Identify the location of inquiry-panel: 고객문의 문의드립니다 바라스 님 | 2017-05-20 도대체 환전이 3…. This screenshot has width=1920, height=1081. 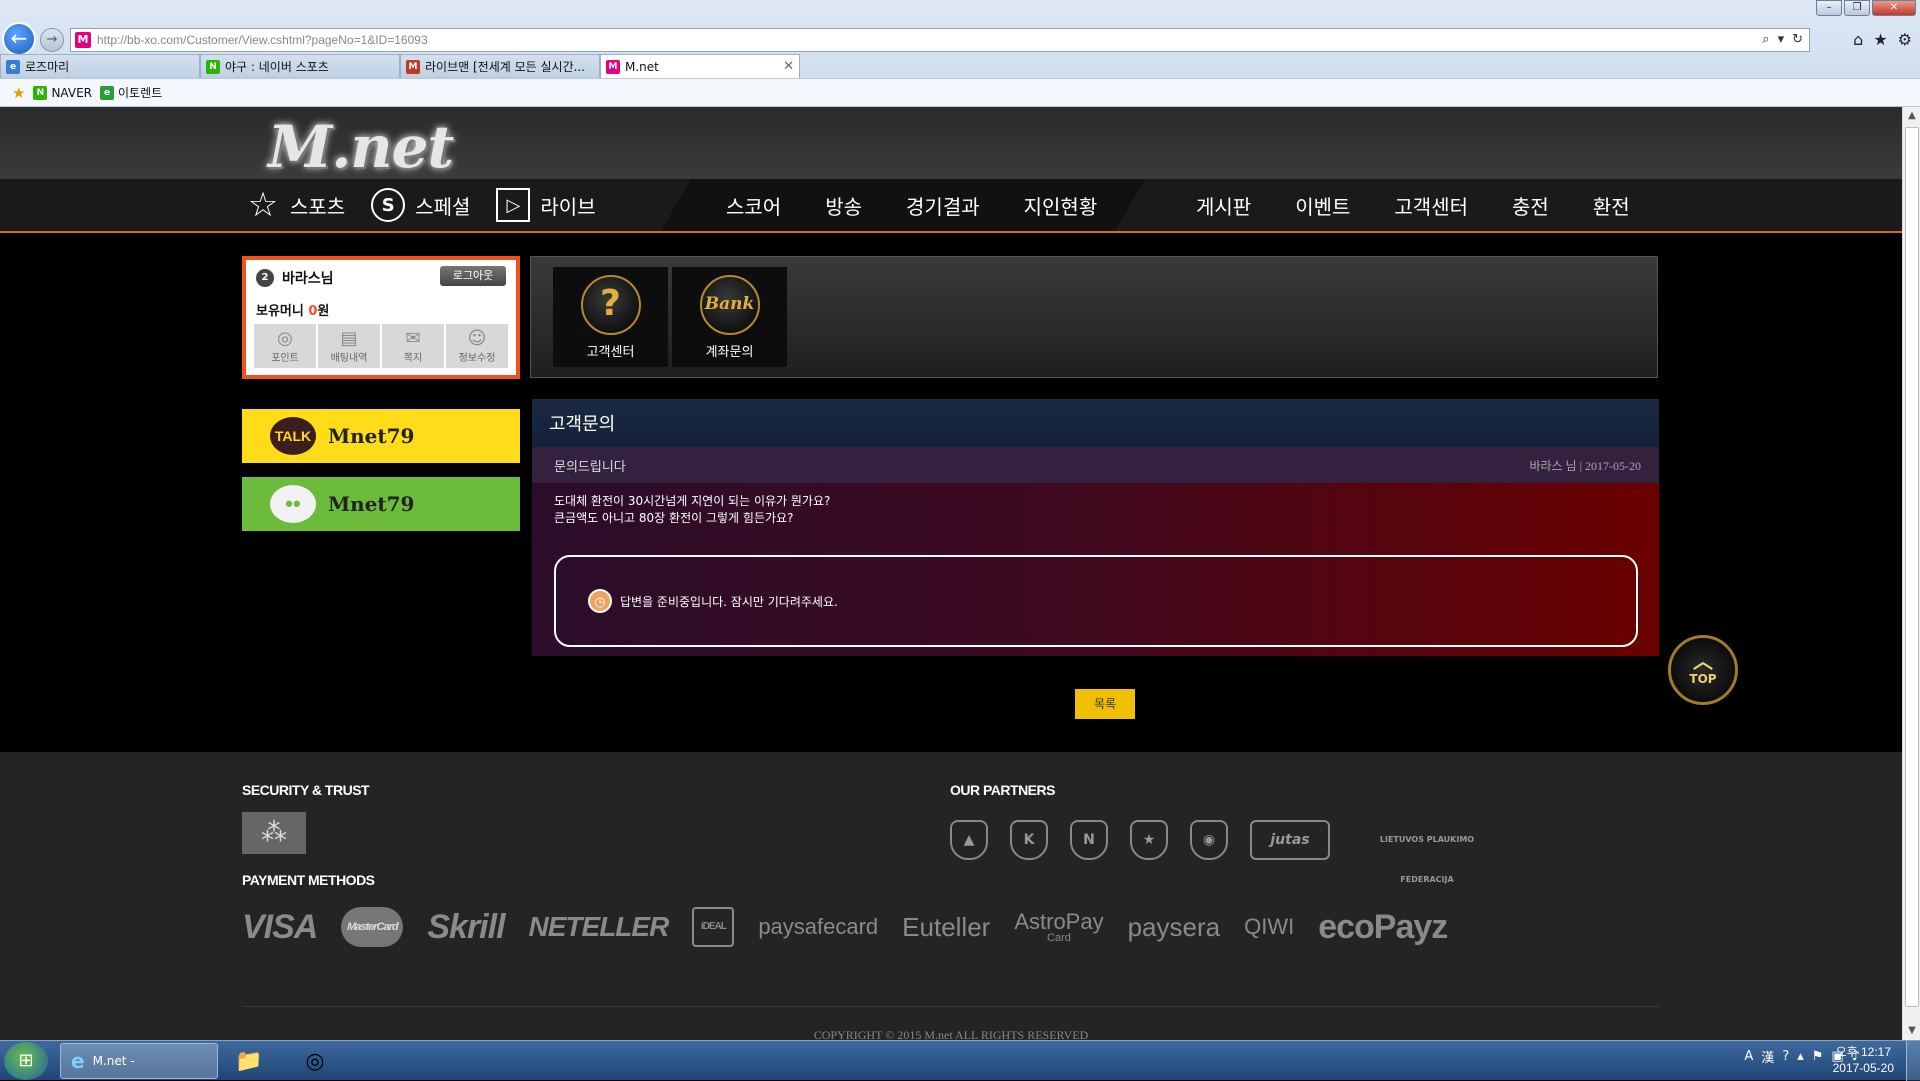
(1095, 527).